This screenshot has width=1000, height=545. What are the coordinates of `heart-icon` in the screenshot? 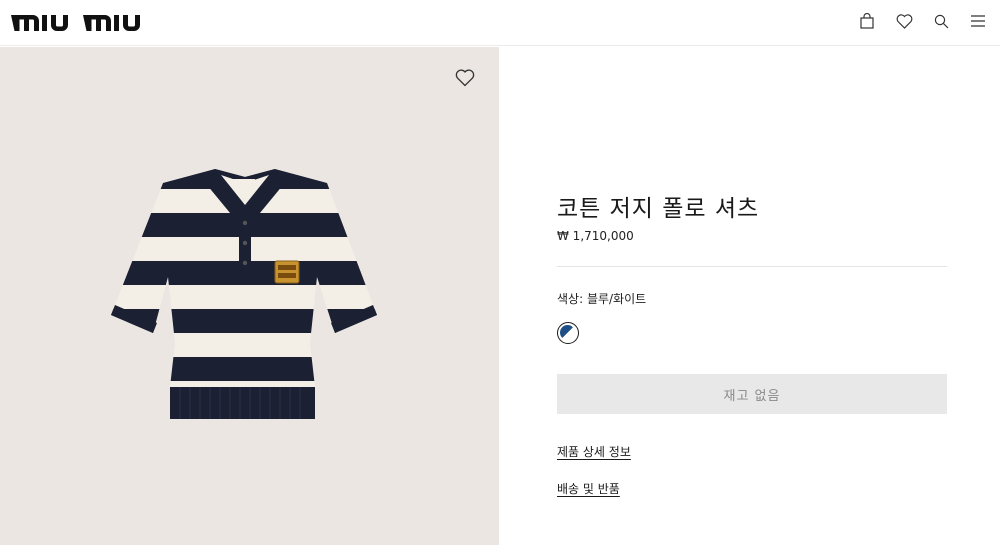 It's located at (904, 21).